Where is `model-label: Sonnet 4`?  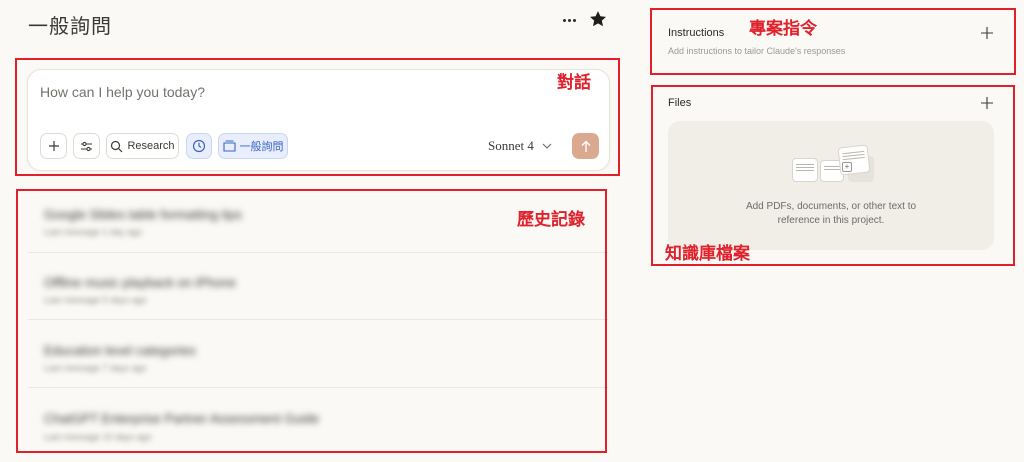 model-label: Sonnet 4 is located at coordinates (511, 145).